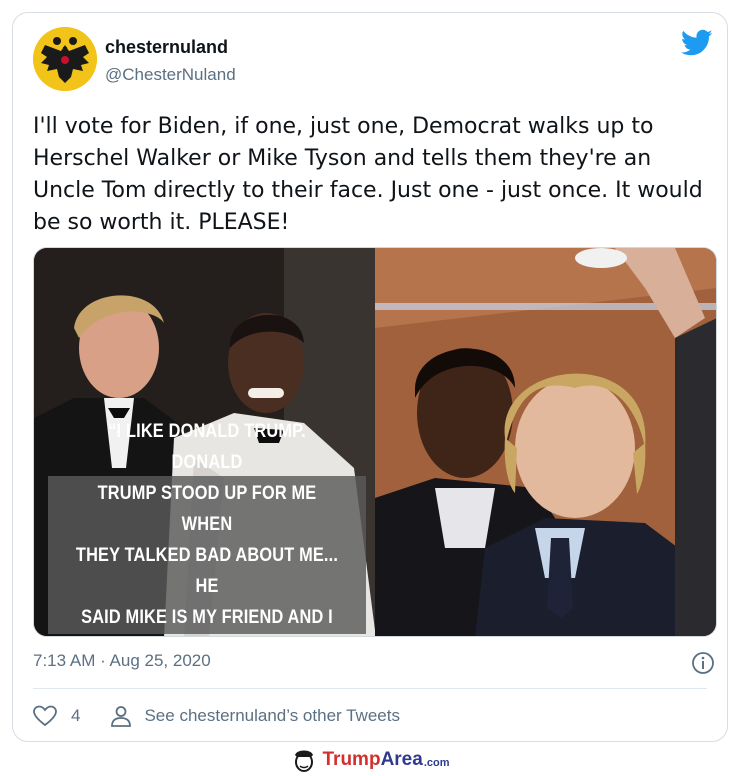 The image size is (740, 776). What do you see at coordinates (122, 661) in the screenshot?
I see `tweet-timestamp: 7:13 AM · Aug 25, 2020` at bounding box center [122, 661].